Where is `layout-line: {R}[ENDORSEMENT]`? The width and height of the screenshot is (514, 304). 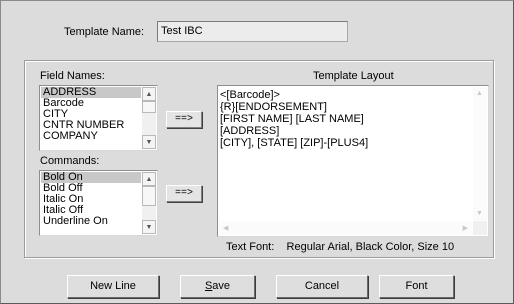 layout-line: {R}[ENDORSEMENT] is located at coordinates (273, 107).